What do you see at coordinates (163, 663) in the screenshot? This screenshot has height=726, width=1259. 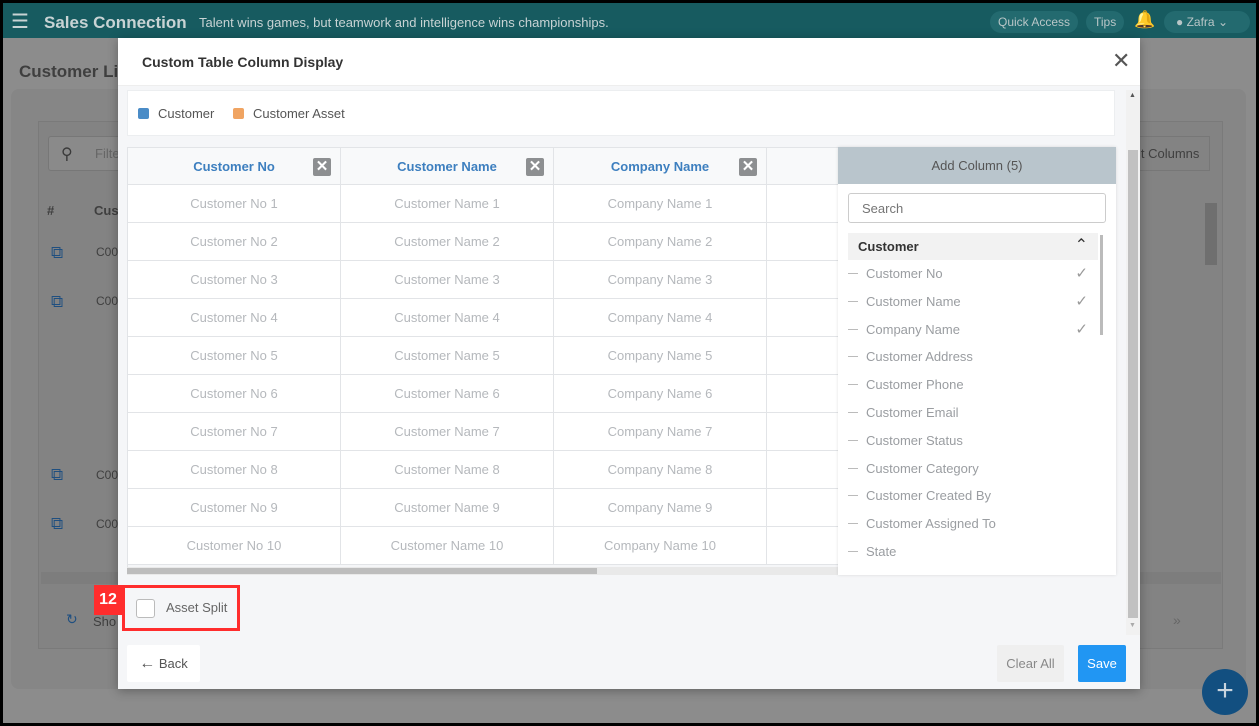 I see `back-button: ← Back` at bounding box center [163, 663].